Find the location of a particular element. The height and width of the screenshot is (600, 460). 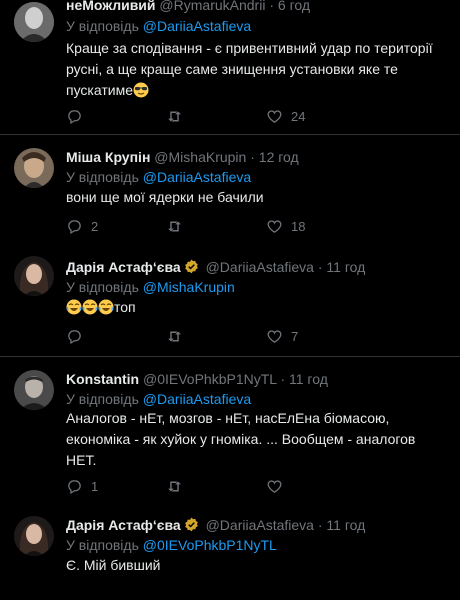

like-count: 24 is located at coordinates (298, 116).